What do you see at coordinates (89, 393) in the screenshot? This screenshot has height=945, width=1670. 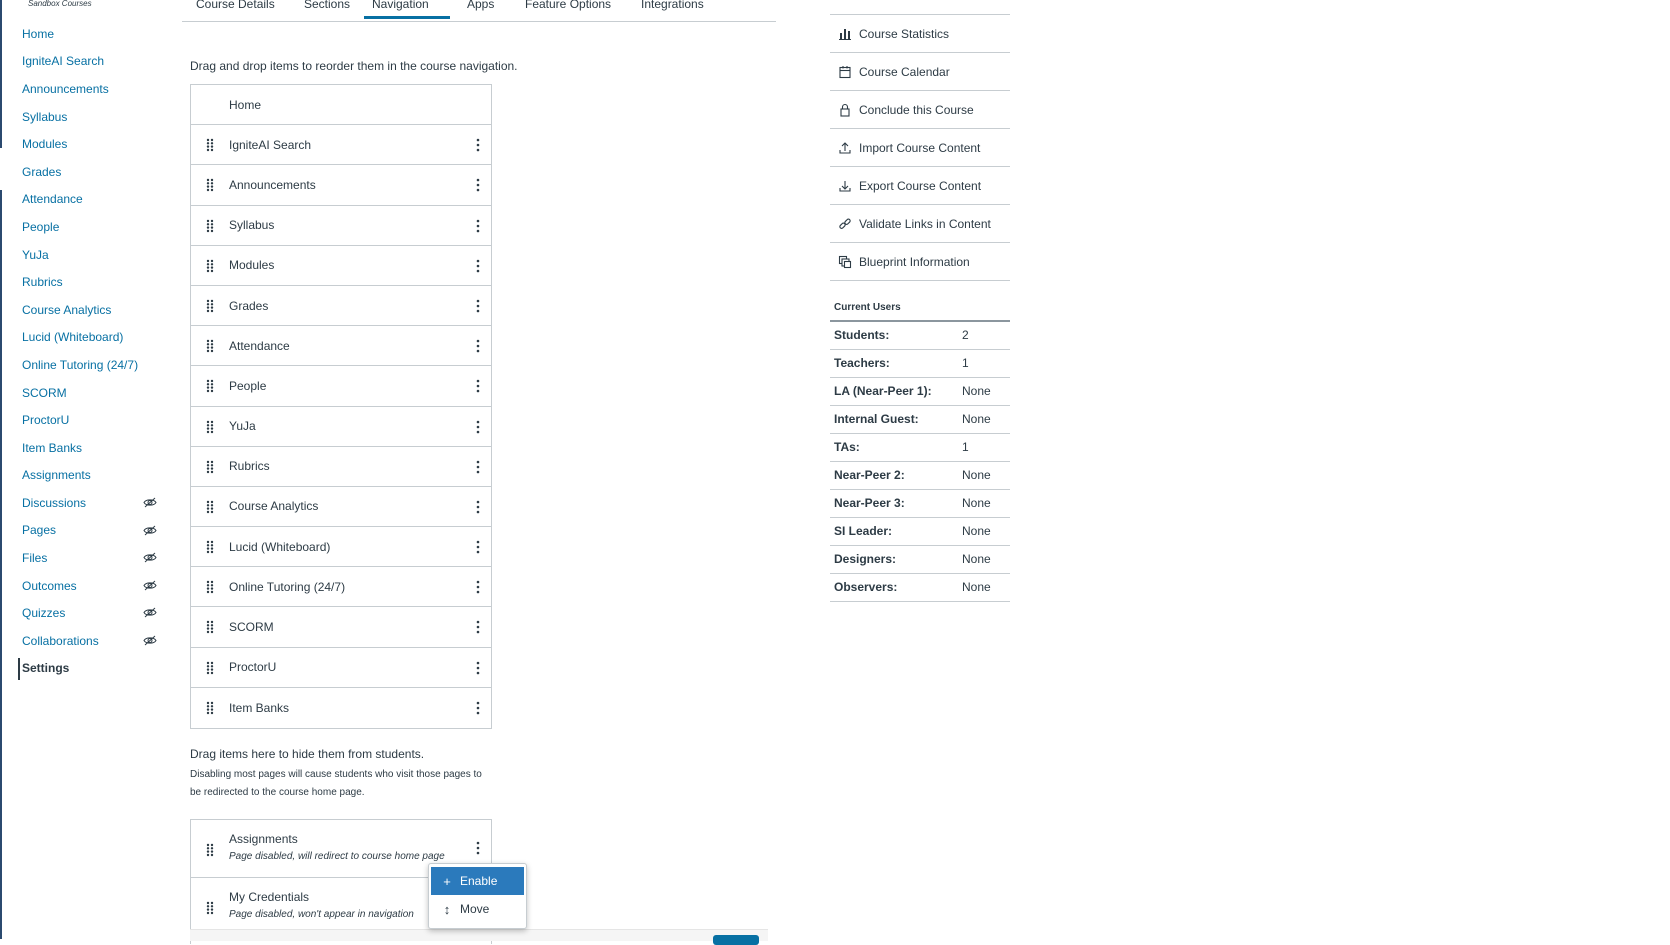 I see `course-nav-scorm: SCORM` at bounding box center [89, 393].